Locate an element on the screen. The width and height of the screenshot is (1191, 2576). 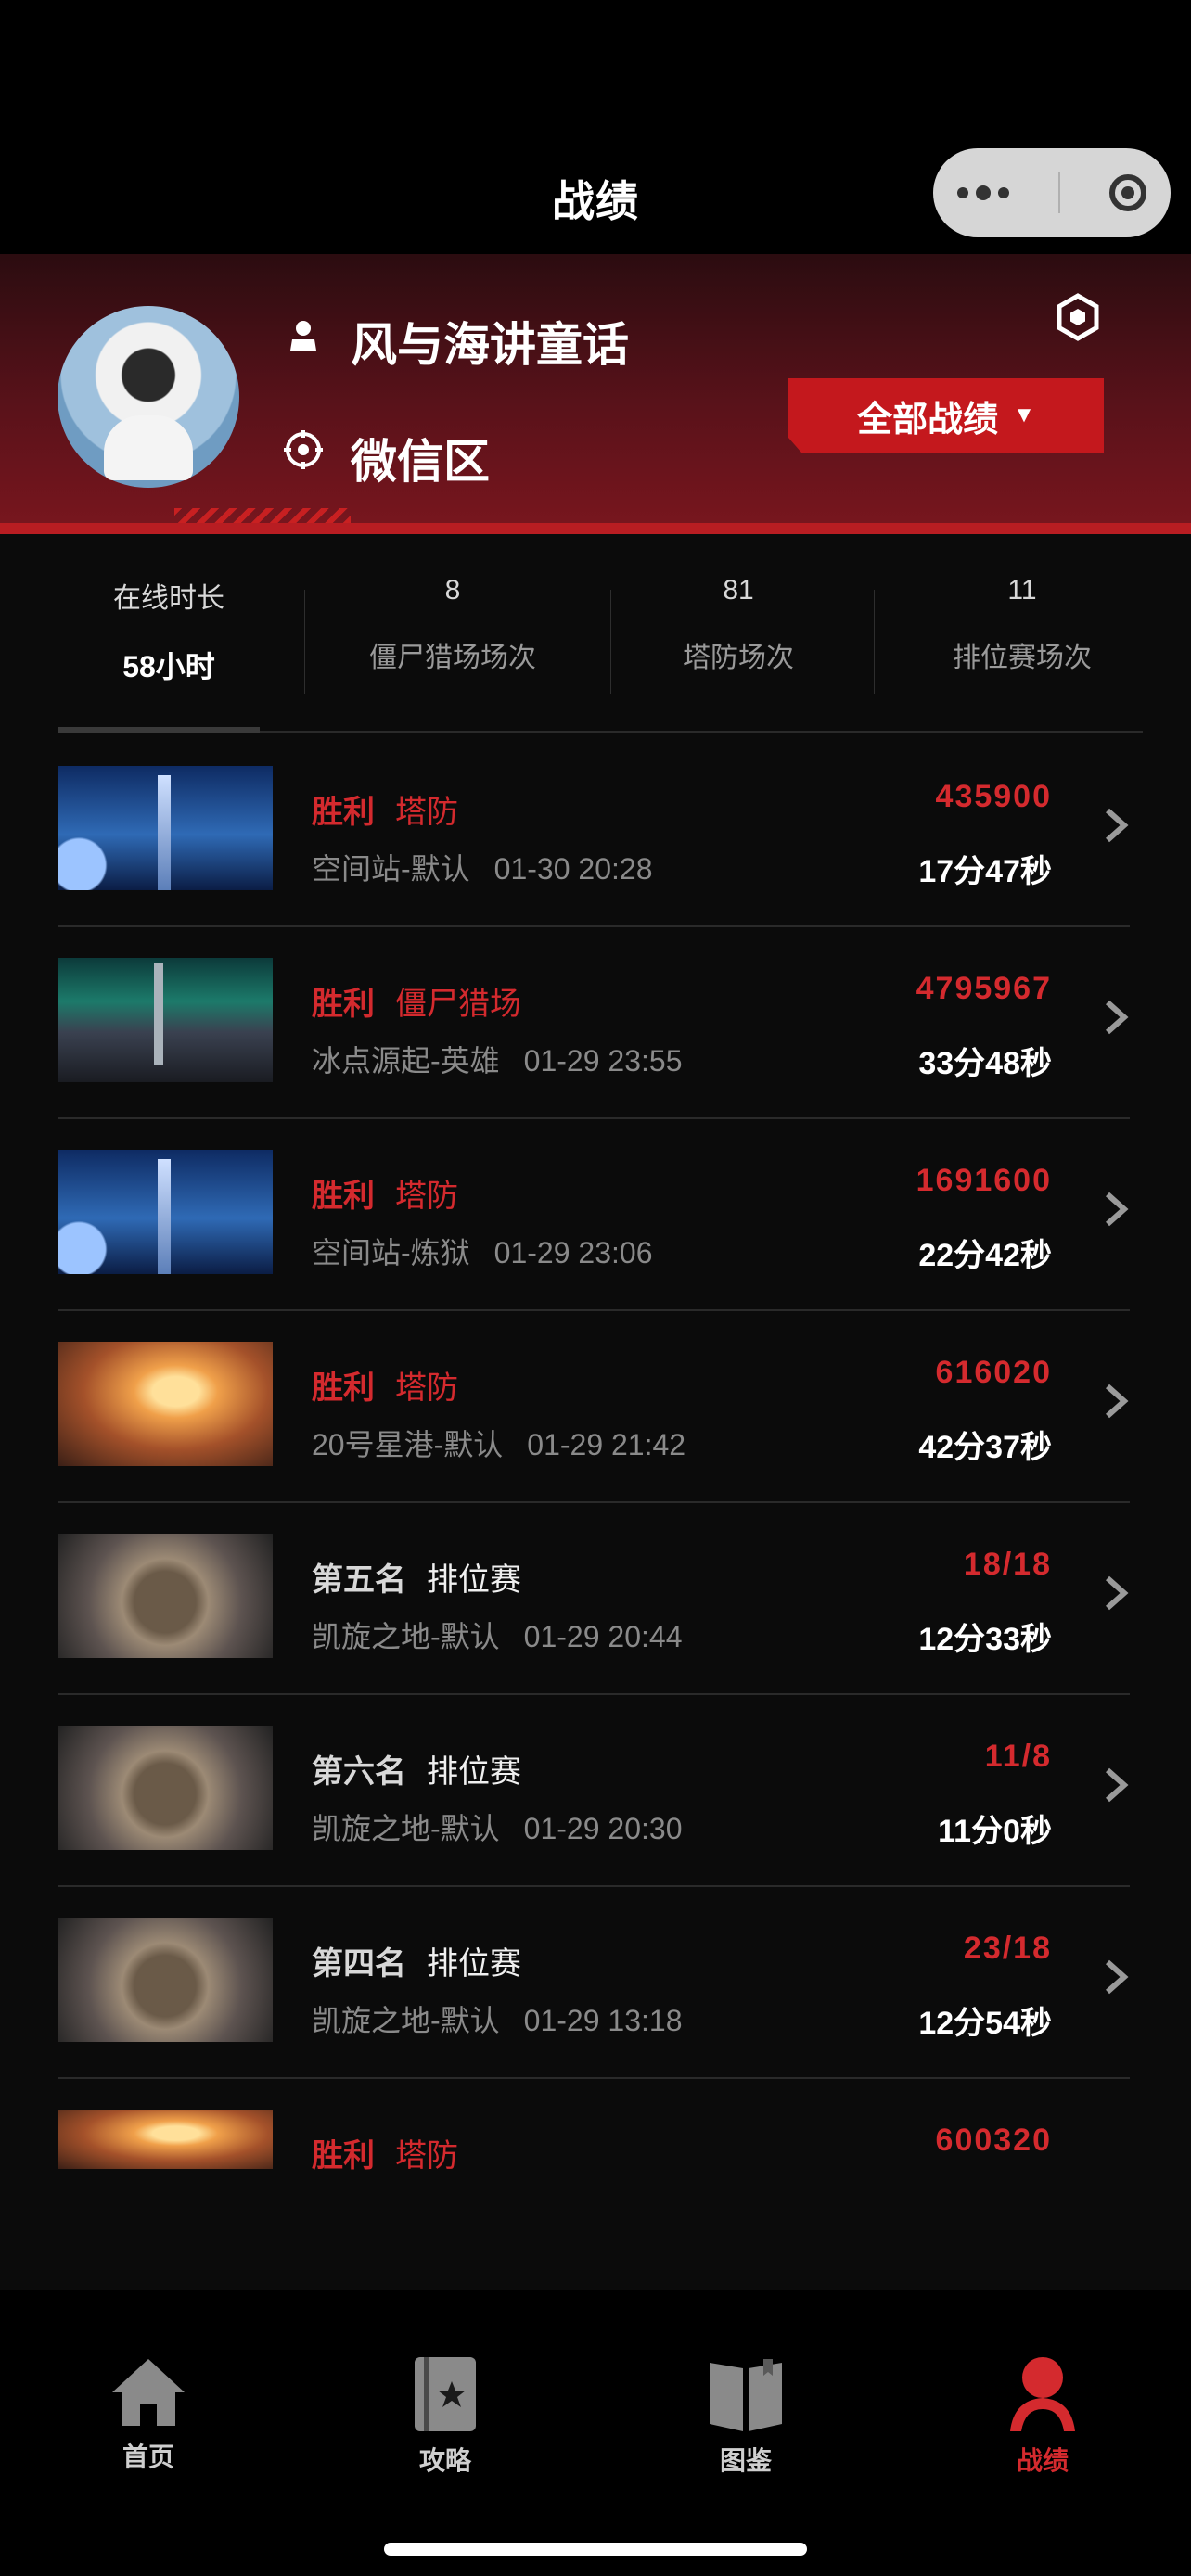
close-mini-program-button is located at coordinates (1127, 192).